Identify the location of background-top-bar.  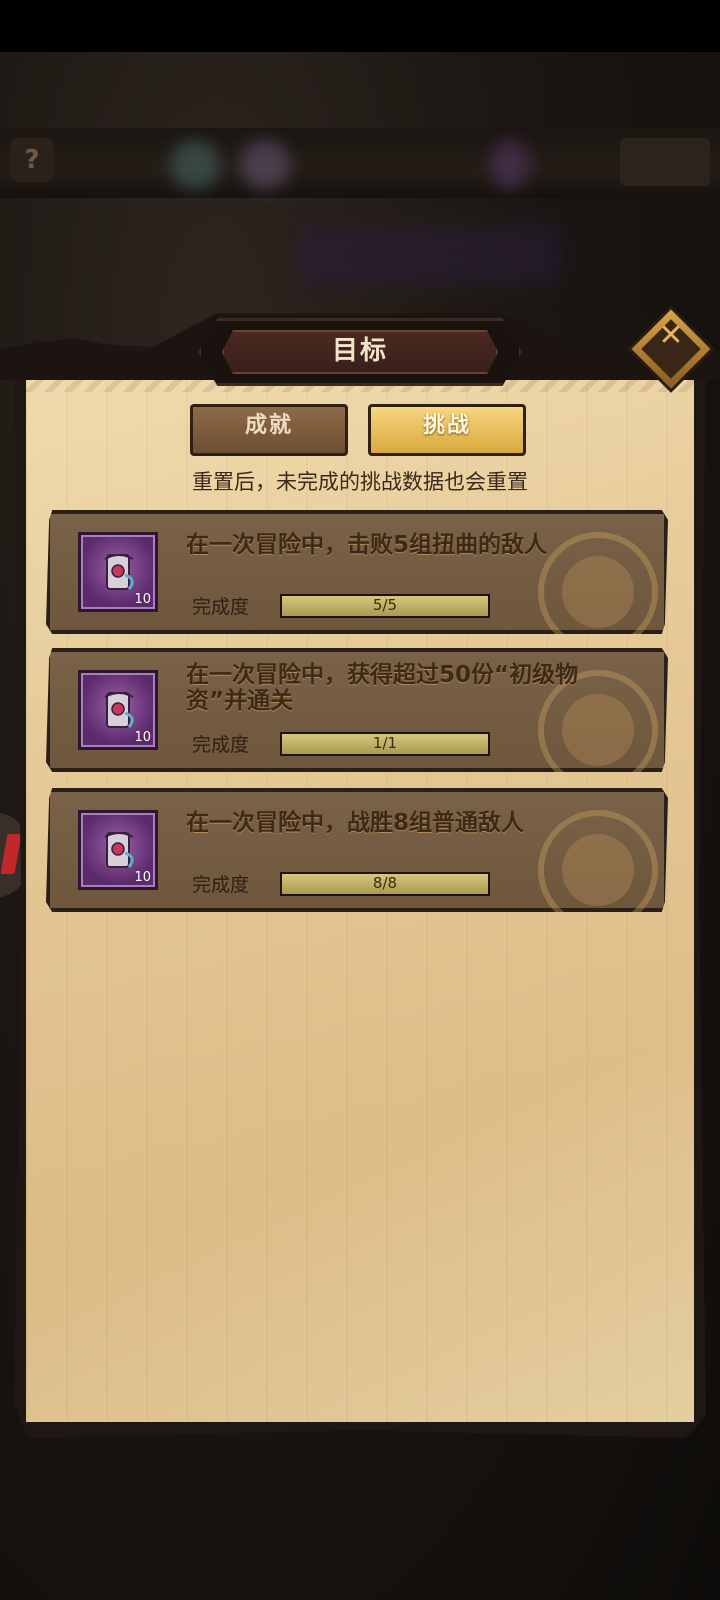
(360, 163).